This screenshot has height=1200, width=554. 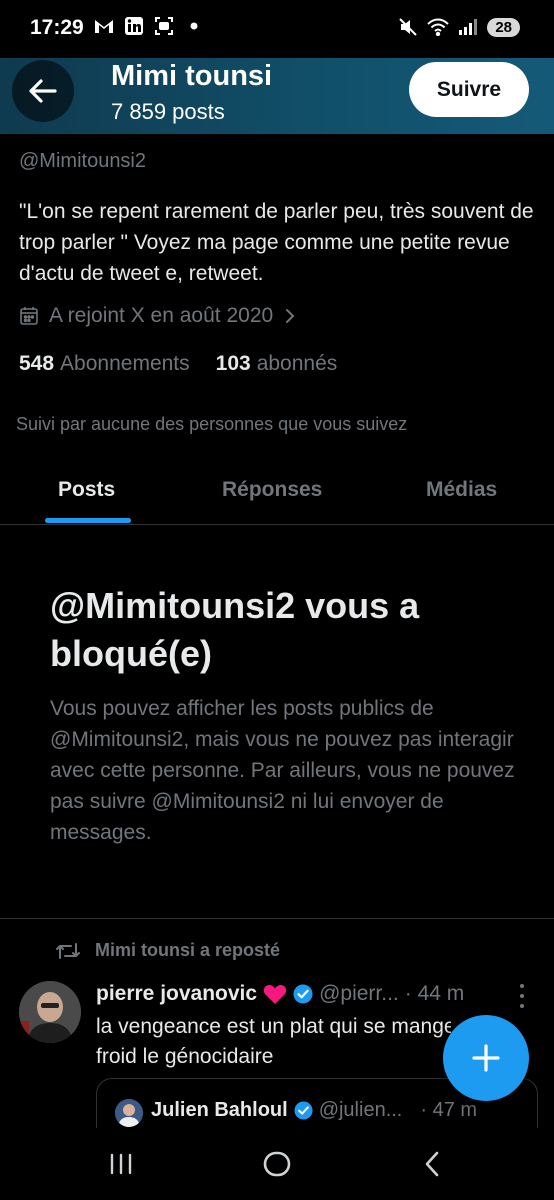 What do you see at coordinates (434, 993) in the screenshot?
I see `tweet-time: · 44 m` at bounding box center [434, 993].